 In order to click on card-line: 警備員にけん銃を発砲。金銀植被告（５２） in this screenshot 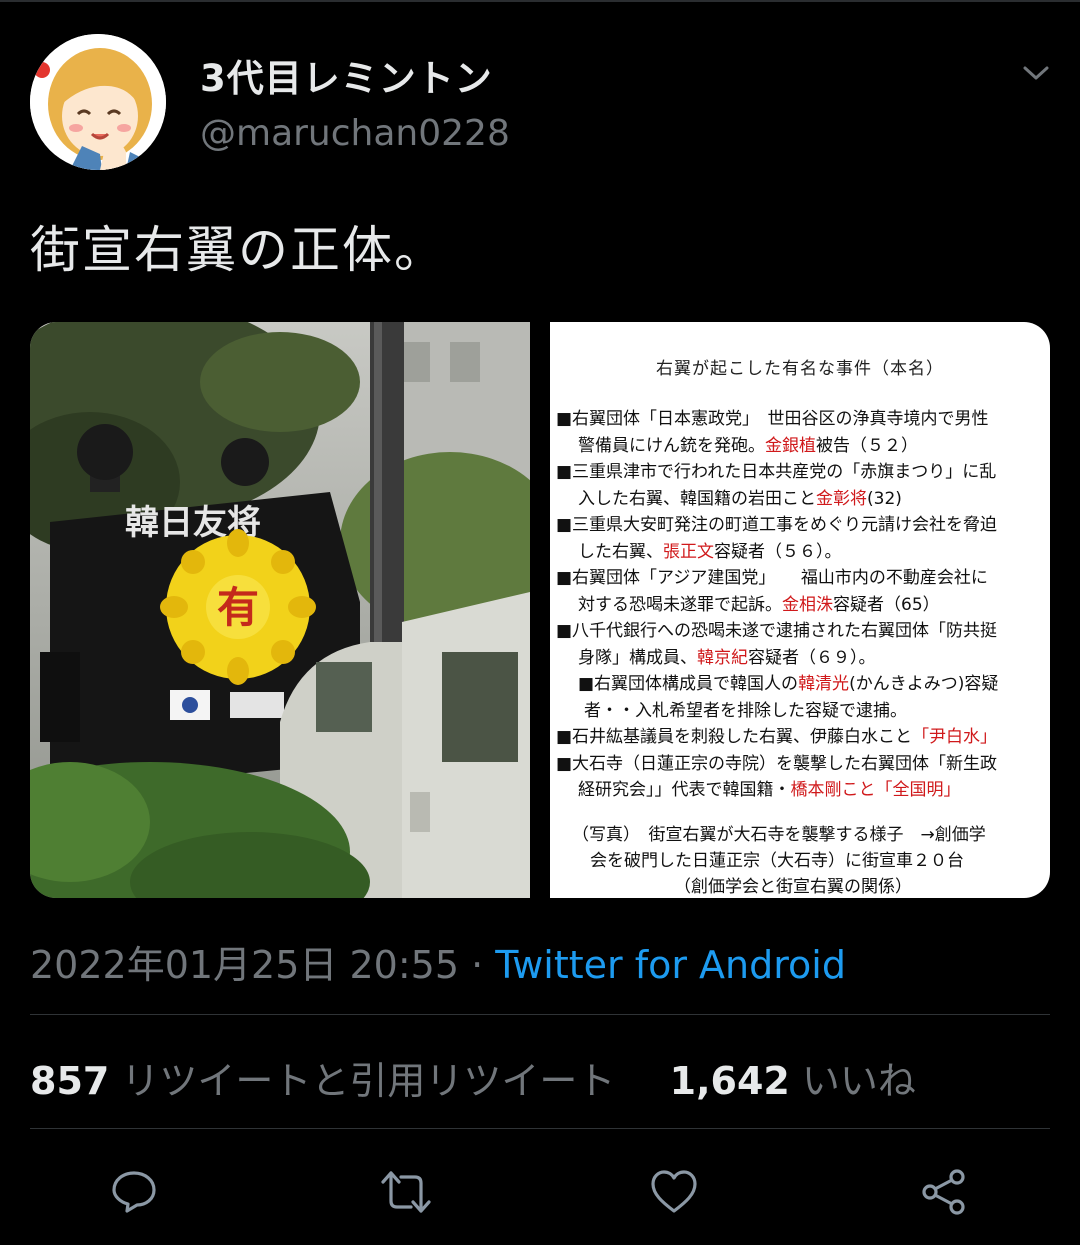, I will do `click(801, 446)`.